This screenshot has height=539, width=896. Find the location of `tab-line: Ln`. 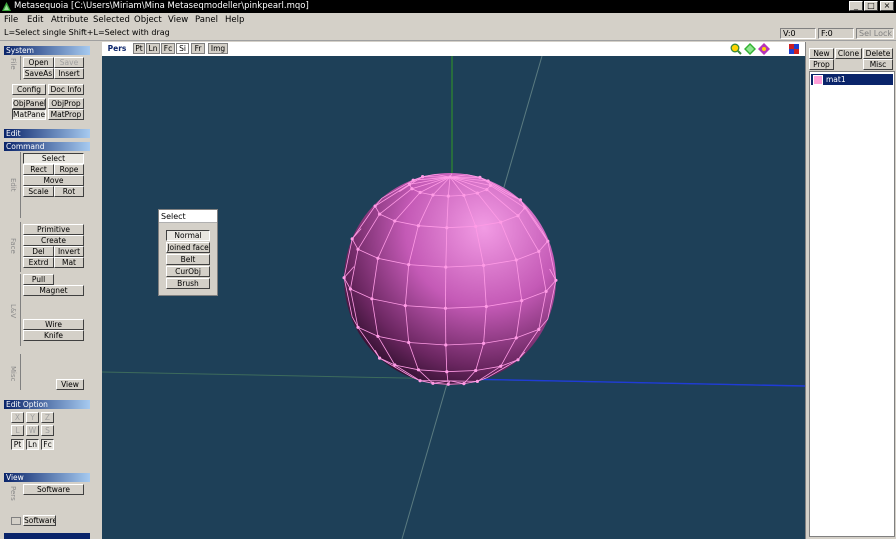

tab-line: Ln is located at coordinates (153, 48).